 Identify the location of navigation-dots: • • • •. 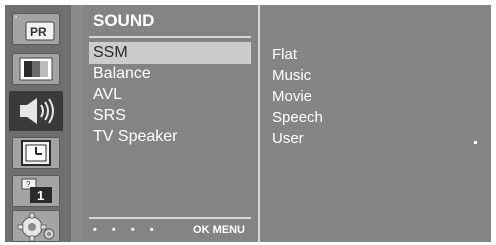
(126, 230).